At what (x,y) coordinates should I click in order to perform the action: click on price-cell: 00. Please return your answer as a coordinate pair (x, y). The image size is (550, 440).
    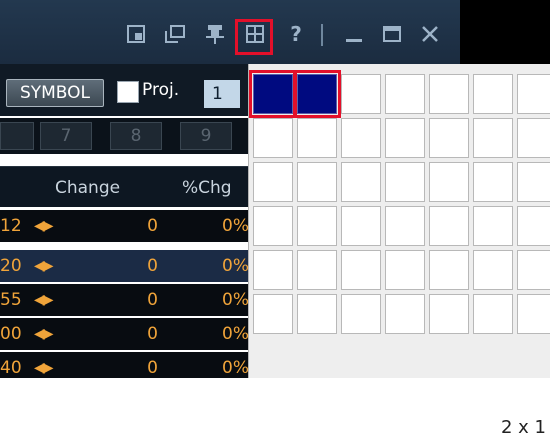
    Looking at the image, I should click on (11, 334).